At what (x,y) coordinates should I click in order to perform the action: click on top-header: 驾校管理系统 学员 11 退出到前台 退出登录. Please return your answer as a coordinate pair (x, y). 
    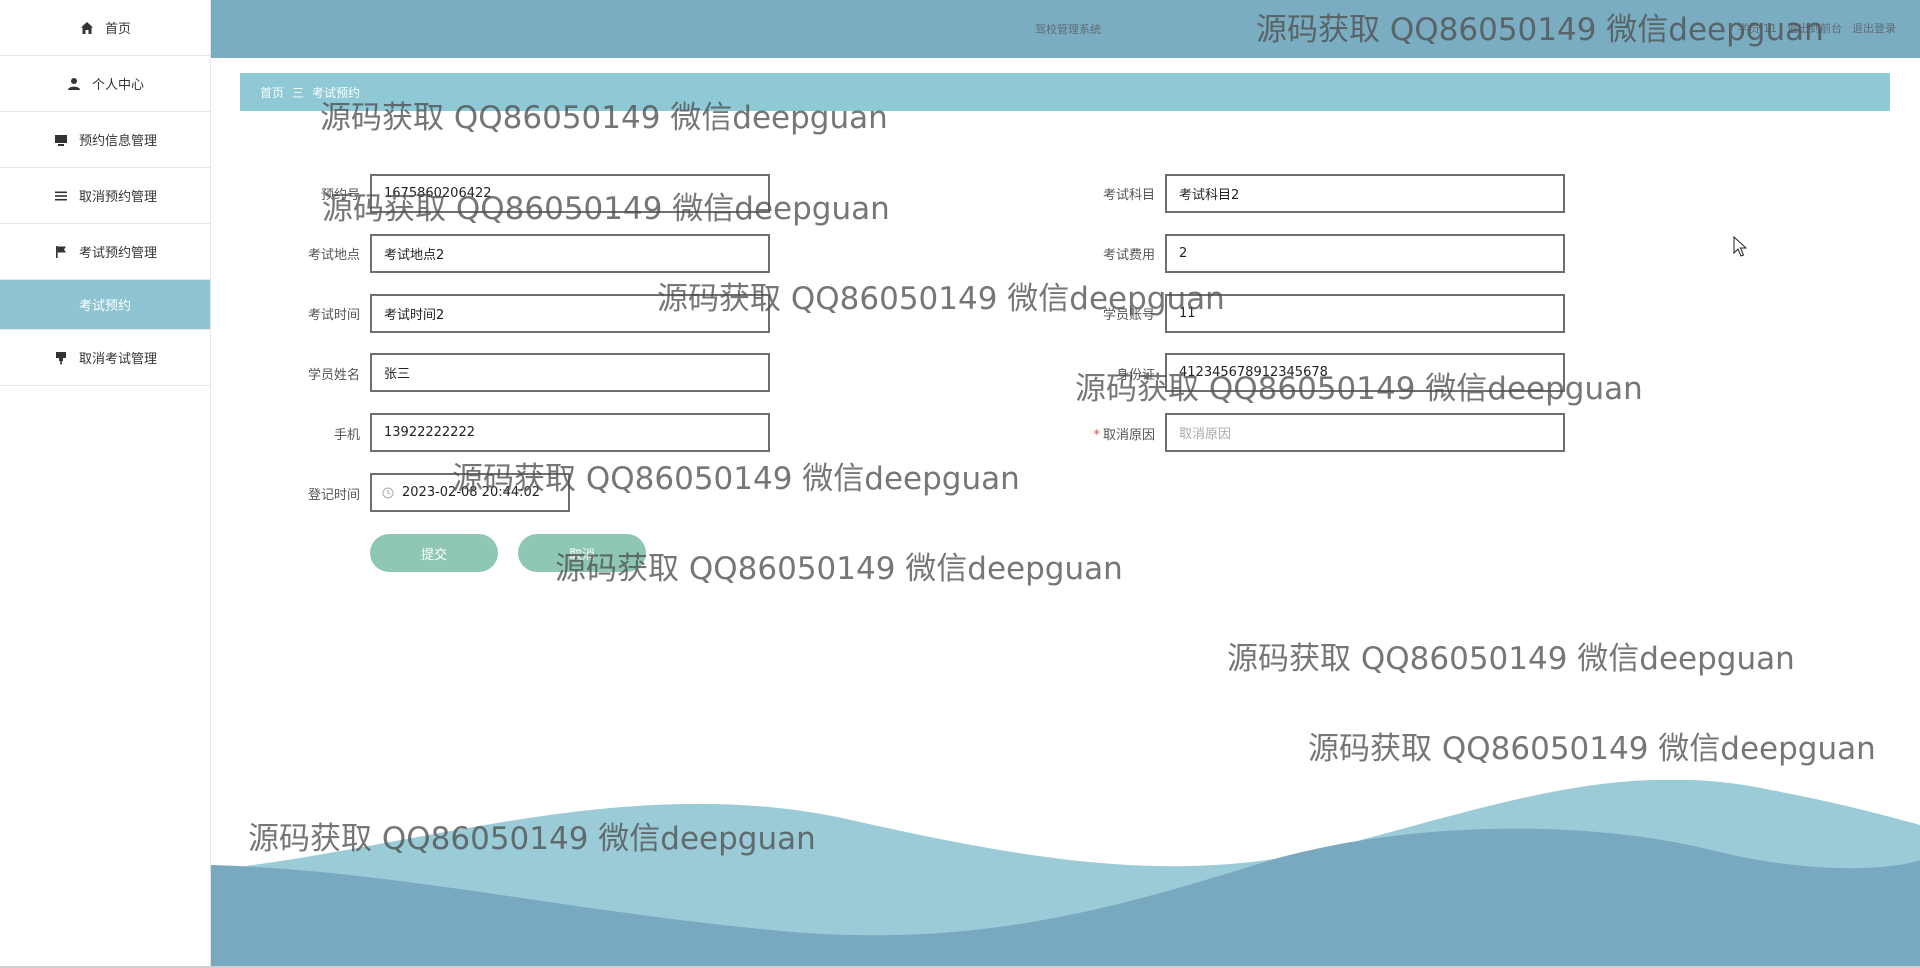
    Looking at the image, I should click on (1065, 29).